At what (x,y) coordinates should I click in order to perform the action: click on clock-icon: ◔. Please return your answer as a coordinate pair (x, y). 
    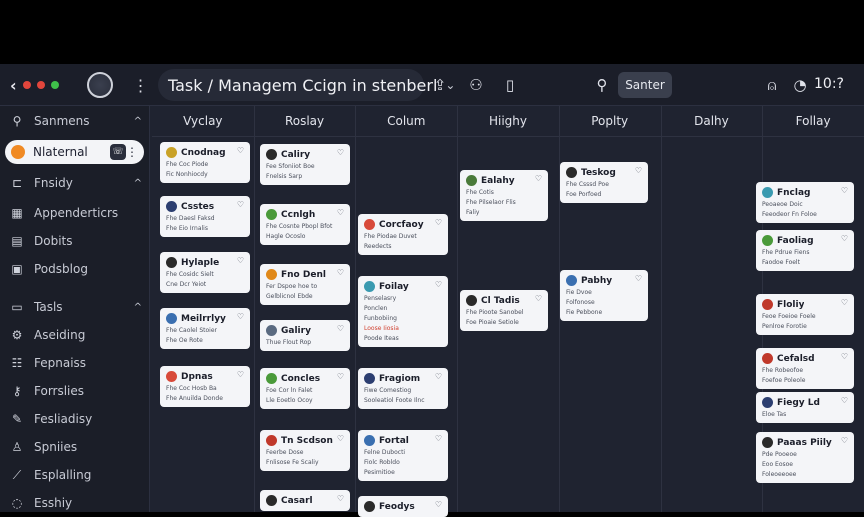
    Looking at the image, I should click on (800, 85).